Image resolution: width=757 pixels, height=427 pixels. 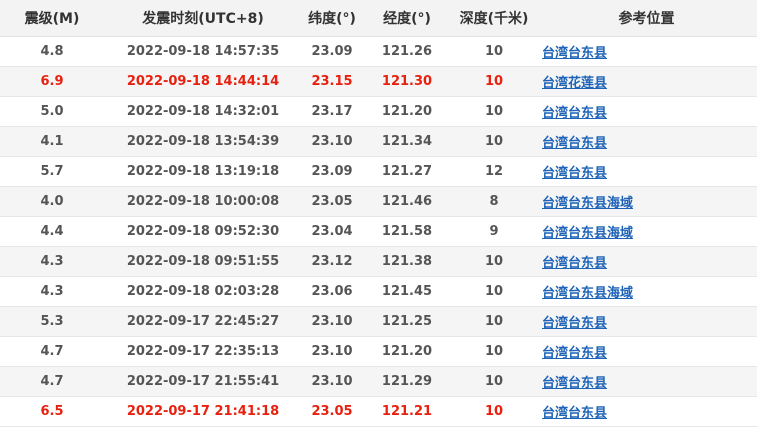 I want to click on magnitude-cell: 5.0, so click(x=52, y=111).